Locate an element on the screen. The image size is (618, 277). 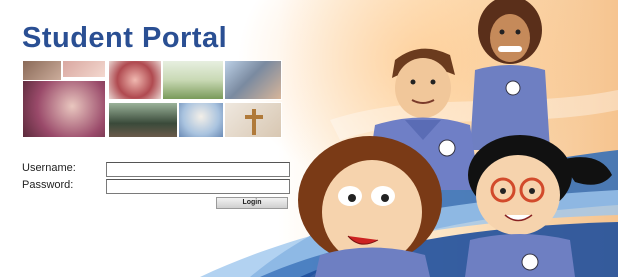
login-button: Login is located at coordinates (252, 203).